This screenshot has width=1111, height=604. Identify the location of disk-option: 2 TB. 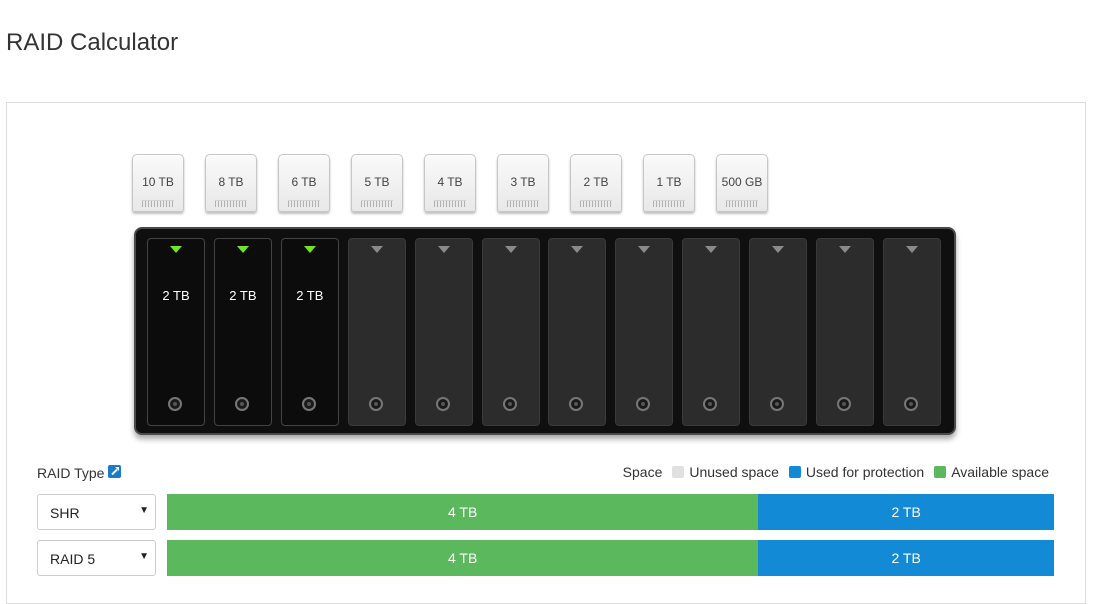
(596, 183).